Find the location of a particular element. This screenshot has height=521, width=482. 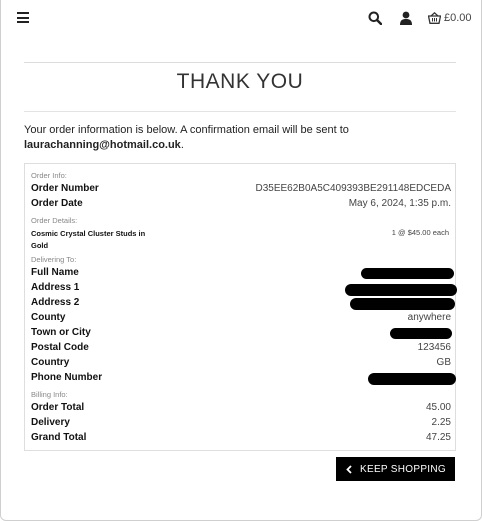

menu-icon is located at coordinates (23, 17).